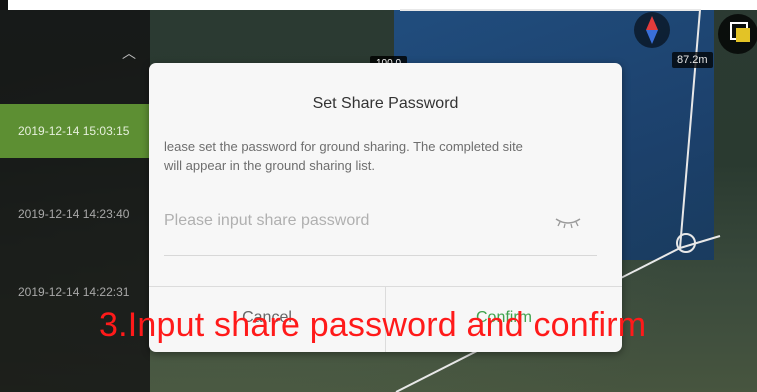 This screenshot has width=757, height=392. Describe the element at coordinates (743, 35) in the screenshot. I see `layers-icon-front` at that location.